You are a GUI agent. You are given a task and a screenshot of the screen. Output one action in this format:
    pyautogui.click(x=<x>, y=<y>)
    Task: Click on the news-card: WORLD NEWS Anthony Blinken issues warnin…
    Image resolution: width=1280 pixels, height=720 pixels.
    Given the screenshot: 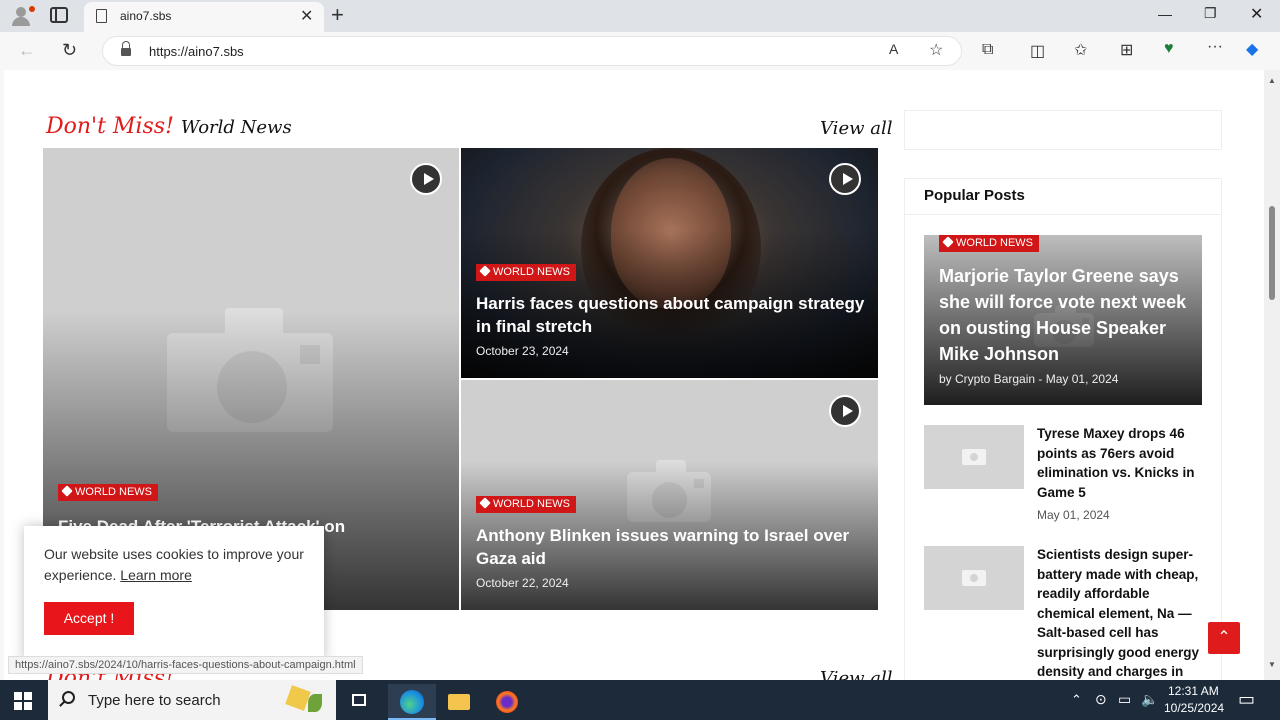 What is the action you would take?
    pyautogui.click(x=669, y=495)
    